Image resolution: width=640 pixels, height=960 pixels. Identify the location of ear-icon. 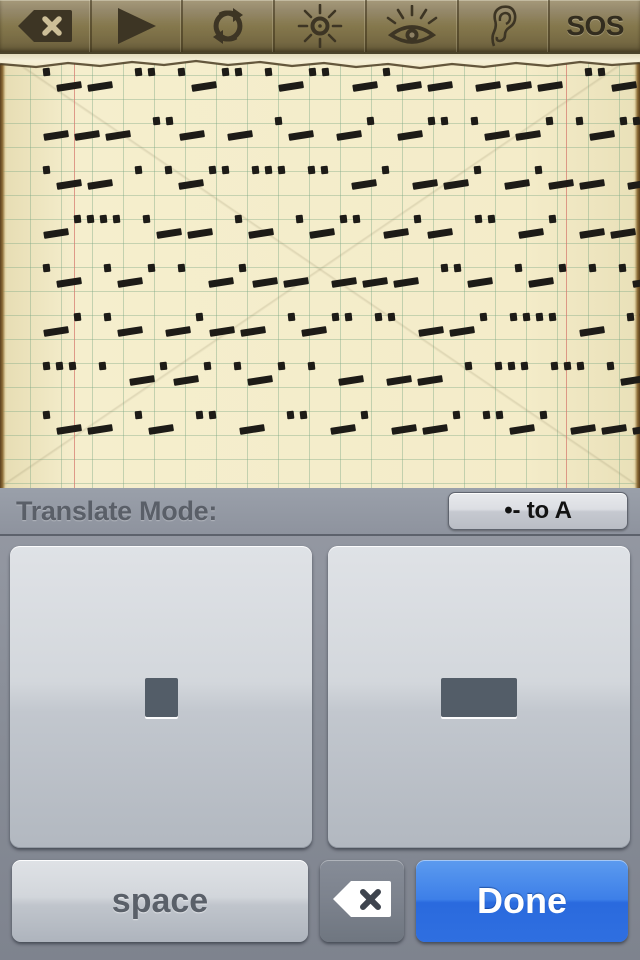
(503, 26).